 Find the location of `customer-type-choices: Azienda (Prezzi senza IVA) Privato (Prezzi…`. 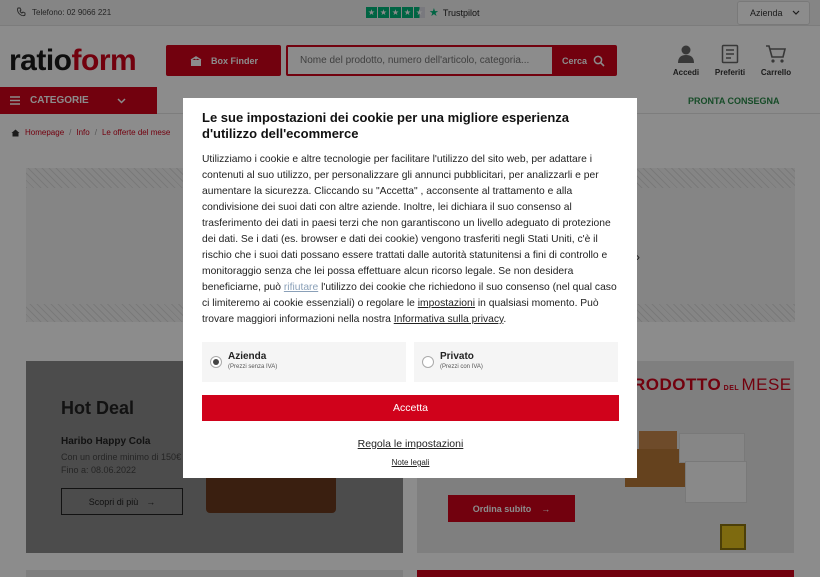

customer-type-choices: Azienda (Prezzi senza IVA) Privato (Prezzi… is located at coordinates (410, 362).